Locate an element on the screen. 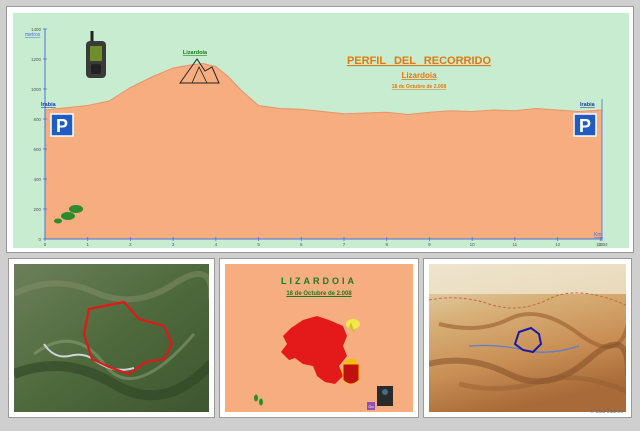 The height and width of the screenshot is (431, 640). coat-of-arms-icon is located at coordinates (351, 372).